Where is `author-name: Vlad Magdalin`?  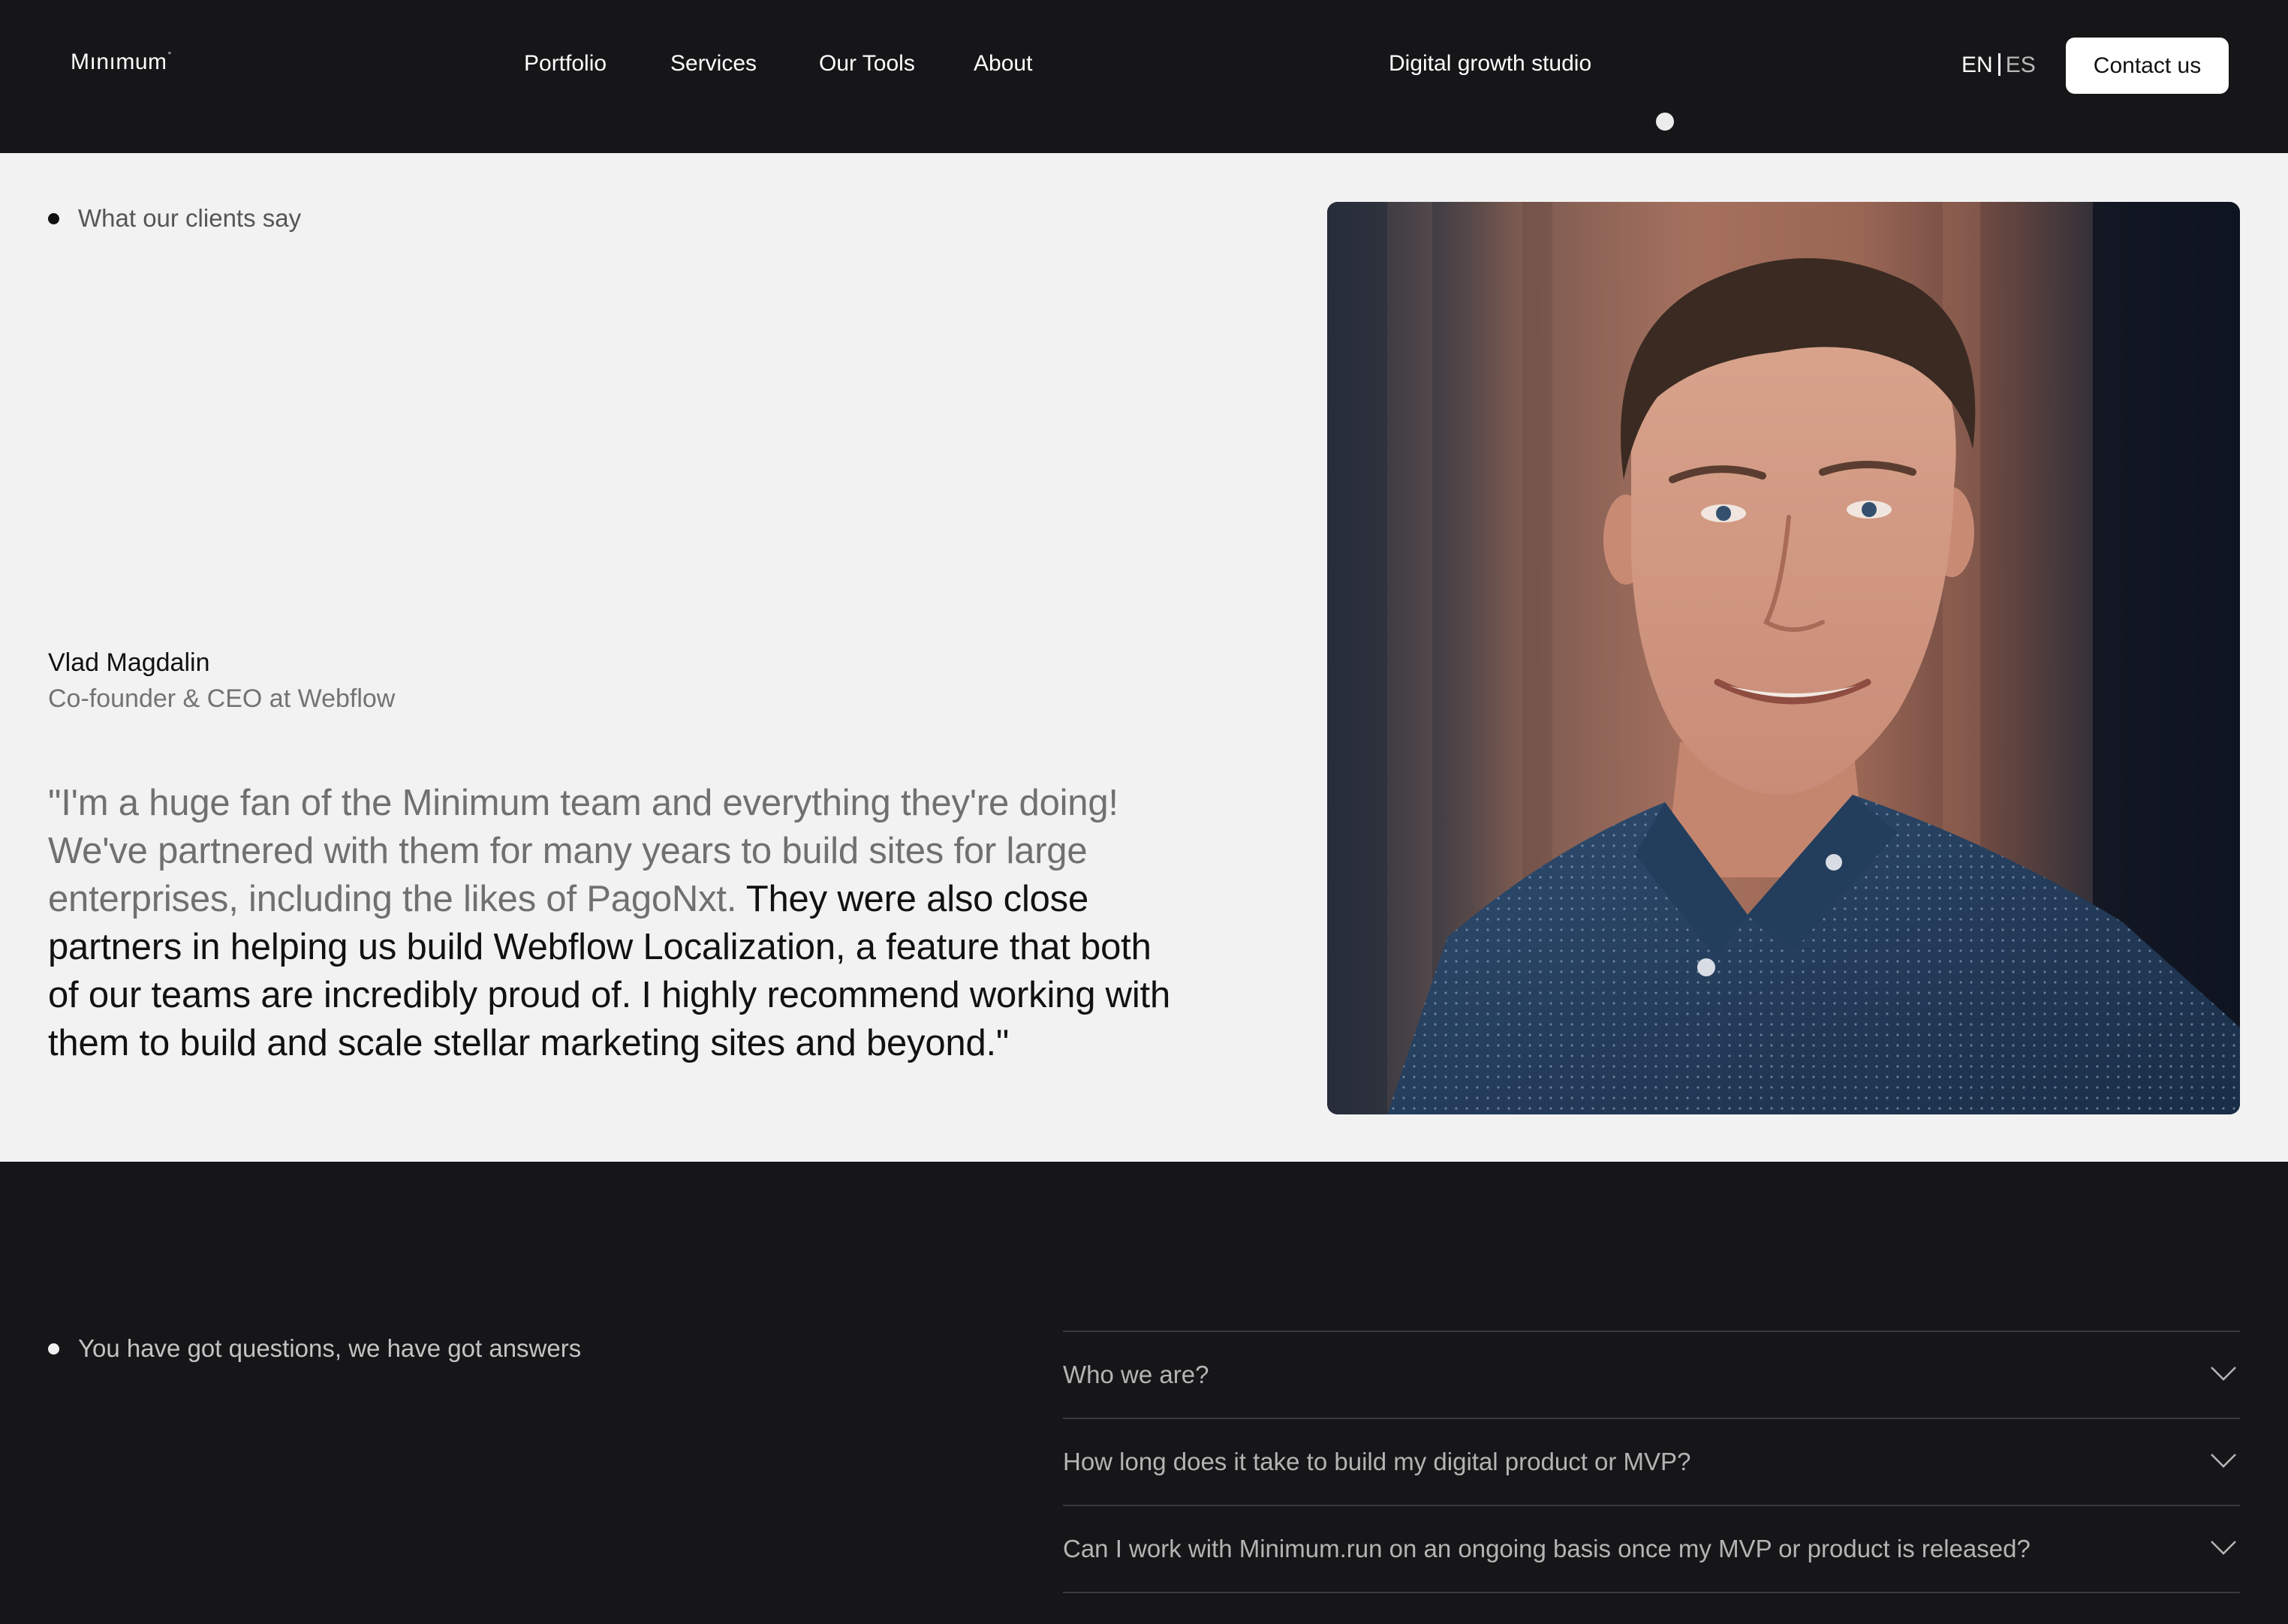 author-name: Vlad Magdalin is located at coordinates (129, 662).